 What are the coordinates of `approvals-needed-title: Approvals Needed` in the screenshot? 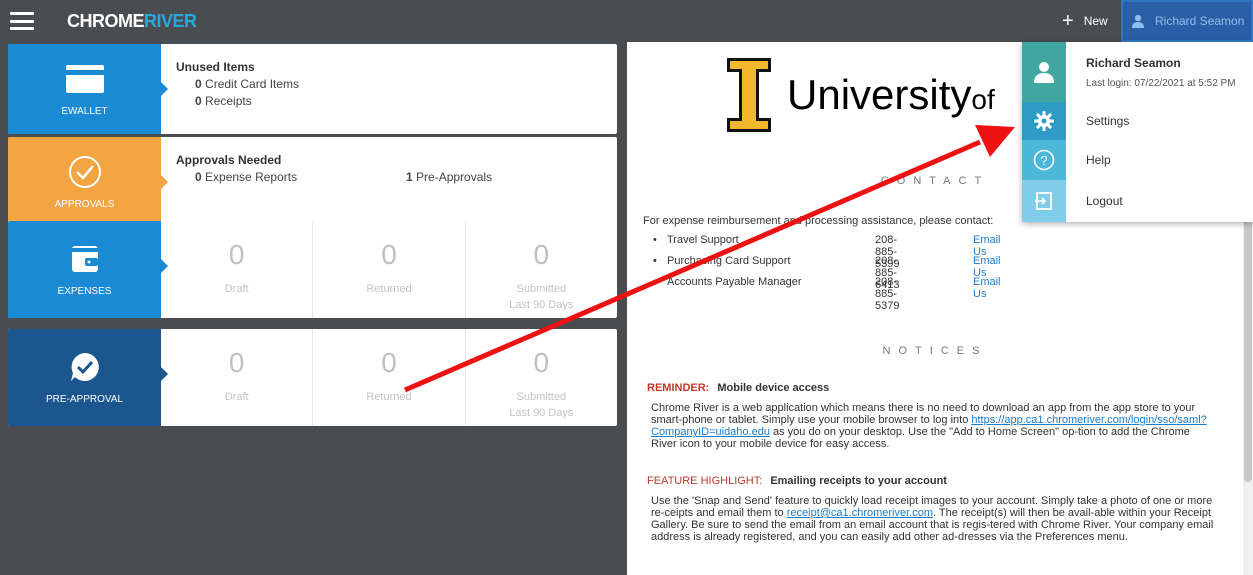 It's located at (229, 160).